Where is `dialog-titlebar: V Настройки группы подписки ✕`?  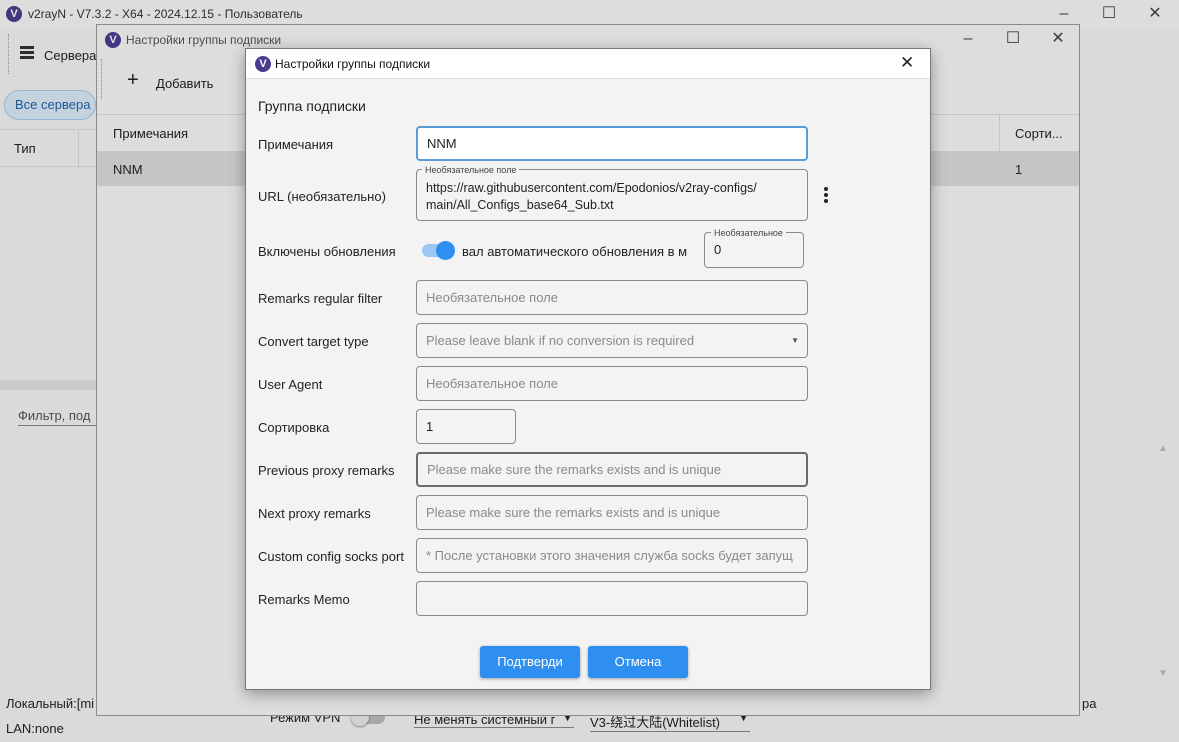 dialog-titlebar: V Настройки группы подписки ✕ is located at coordinates (588, 64).